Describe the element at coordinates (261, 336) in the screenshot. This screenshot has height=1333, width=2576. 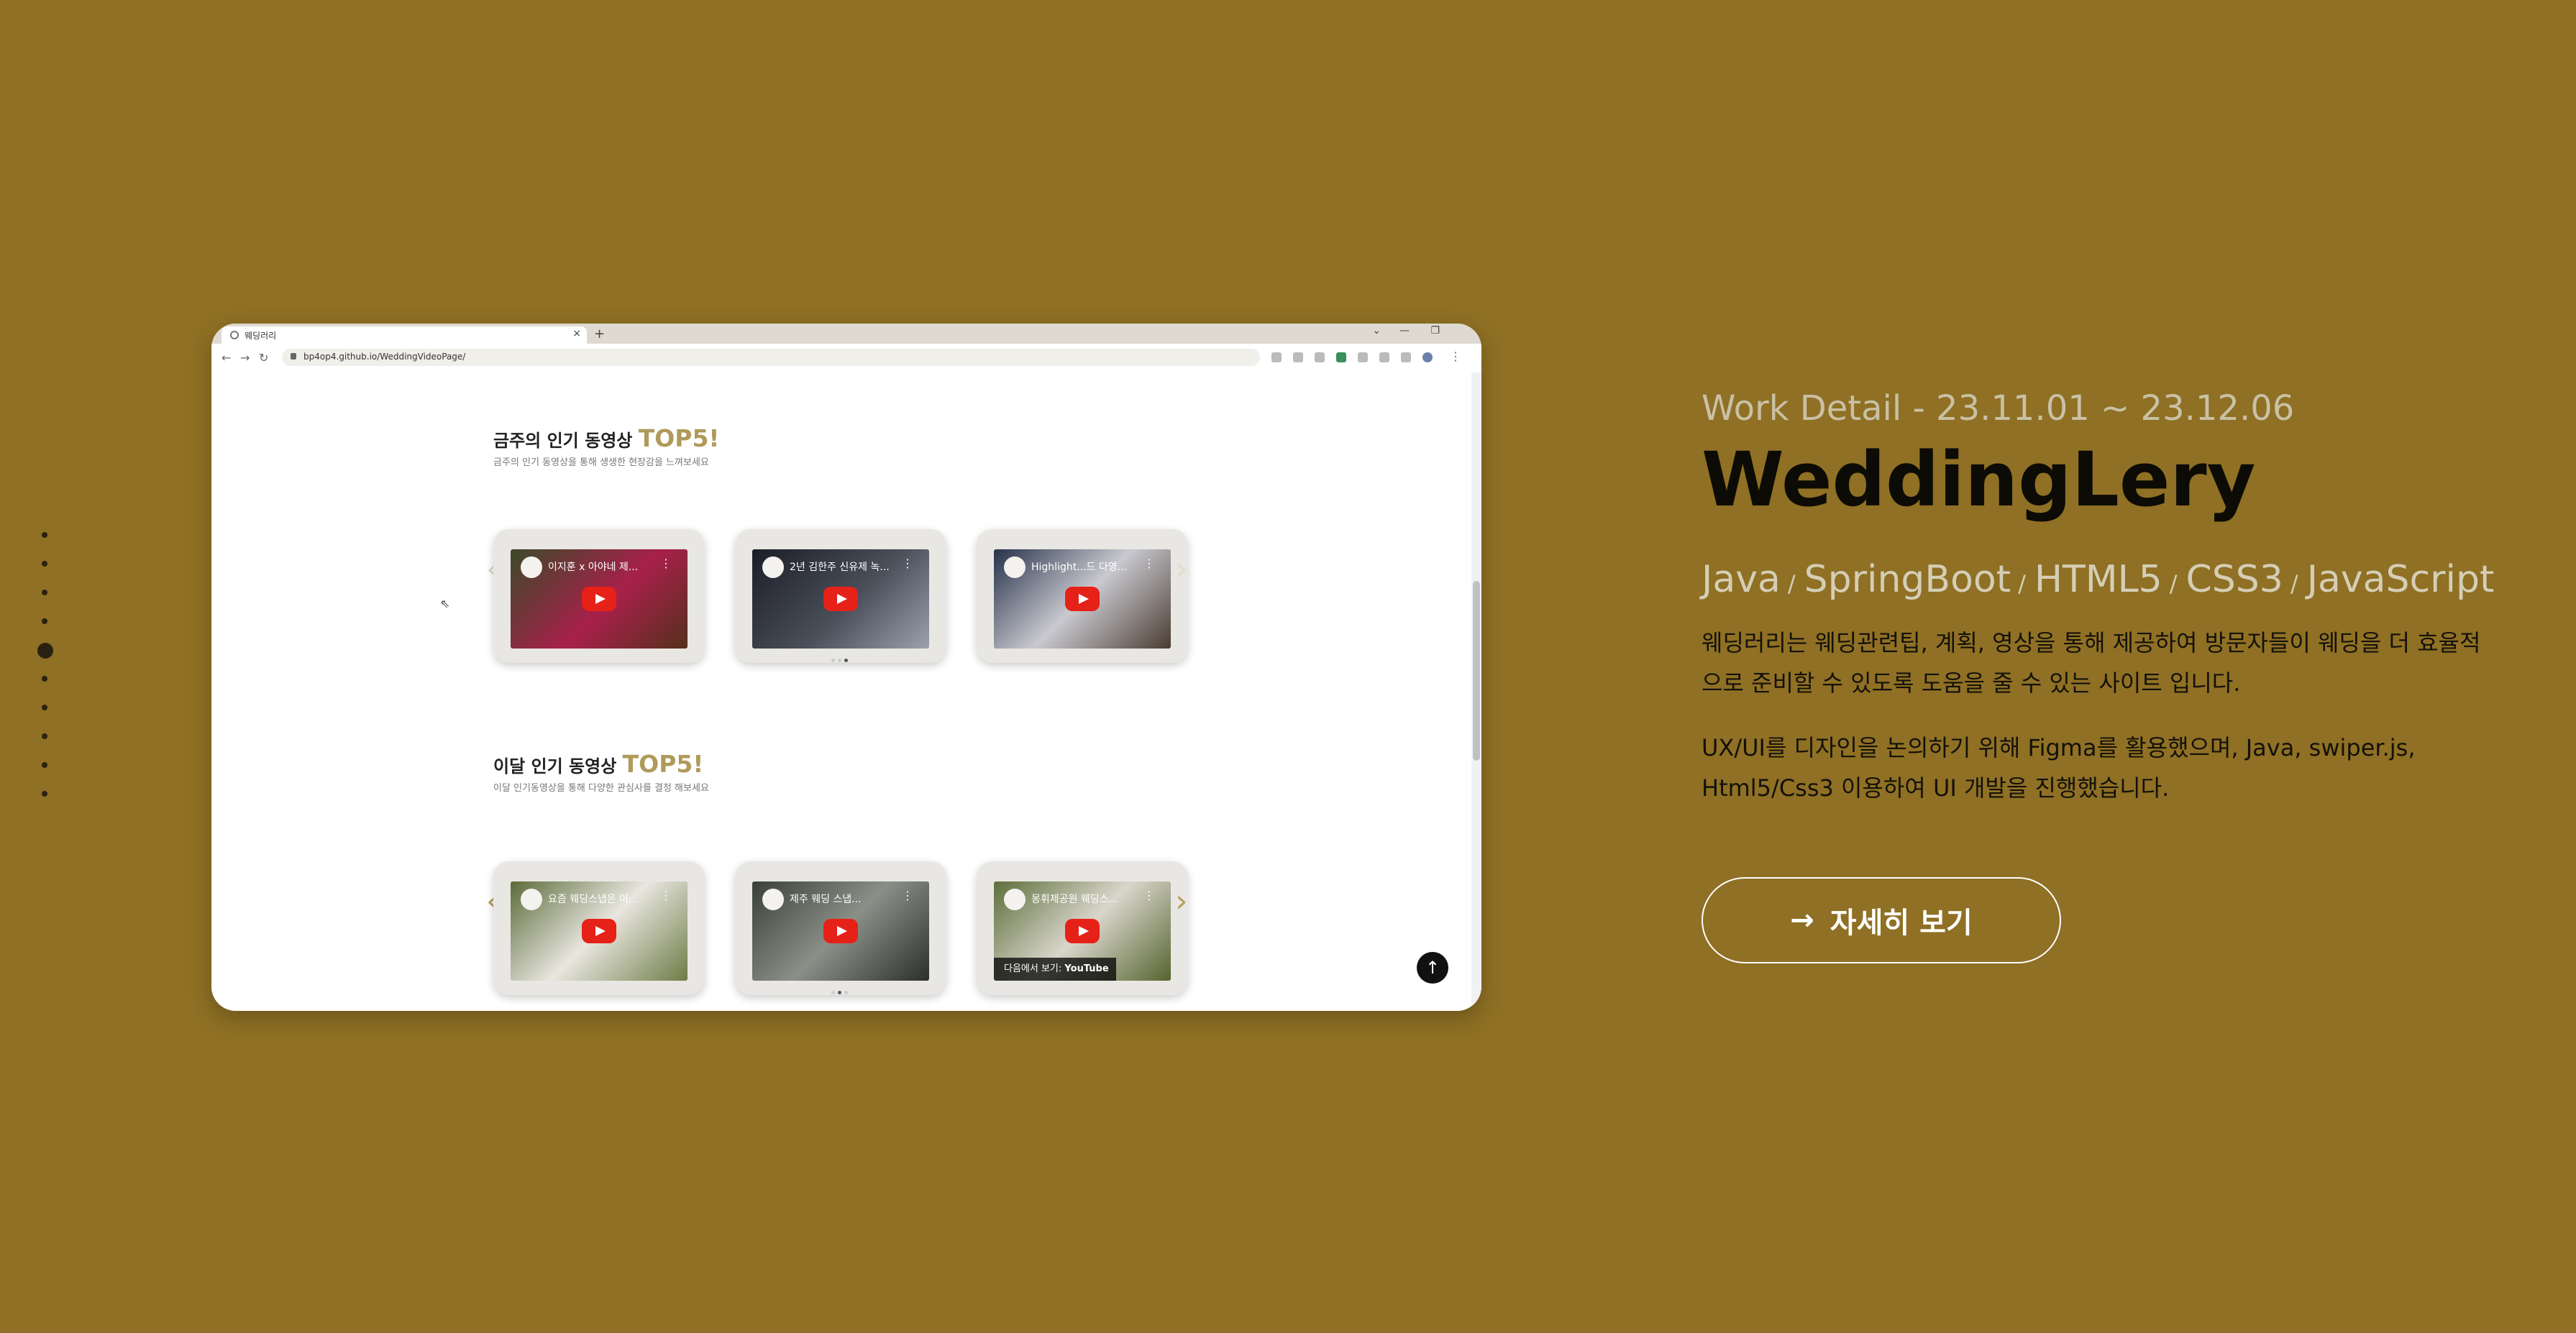
I see `tab-title: 웨딩러리` at that location.